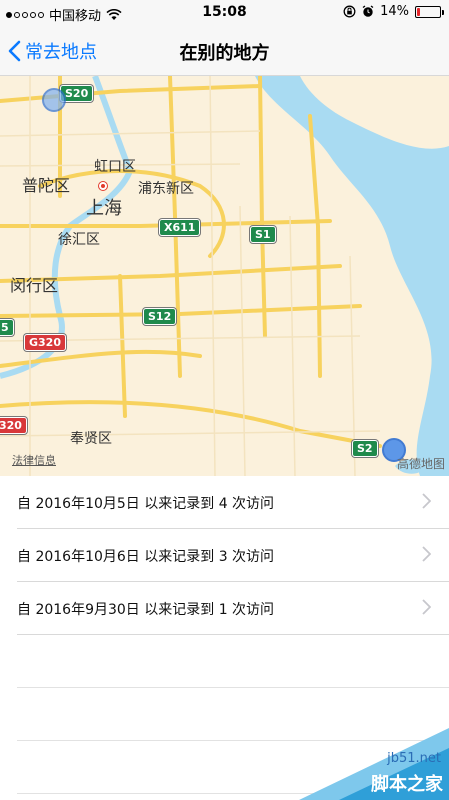 The image size is (449, 800). I want to click on map-label-hongkou: 虹口区, so click(115, 167).